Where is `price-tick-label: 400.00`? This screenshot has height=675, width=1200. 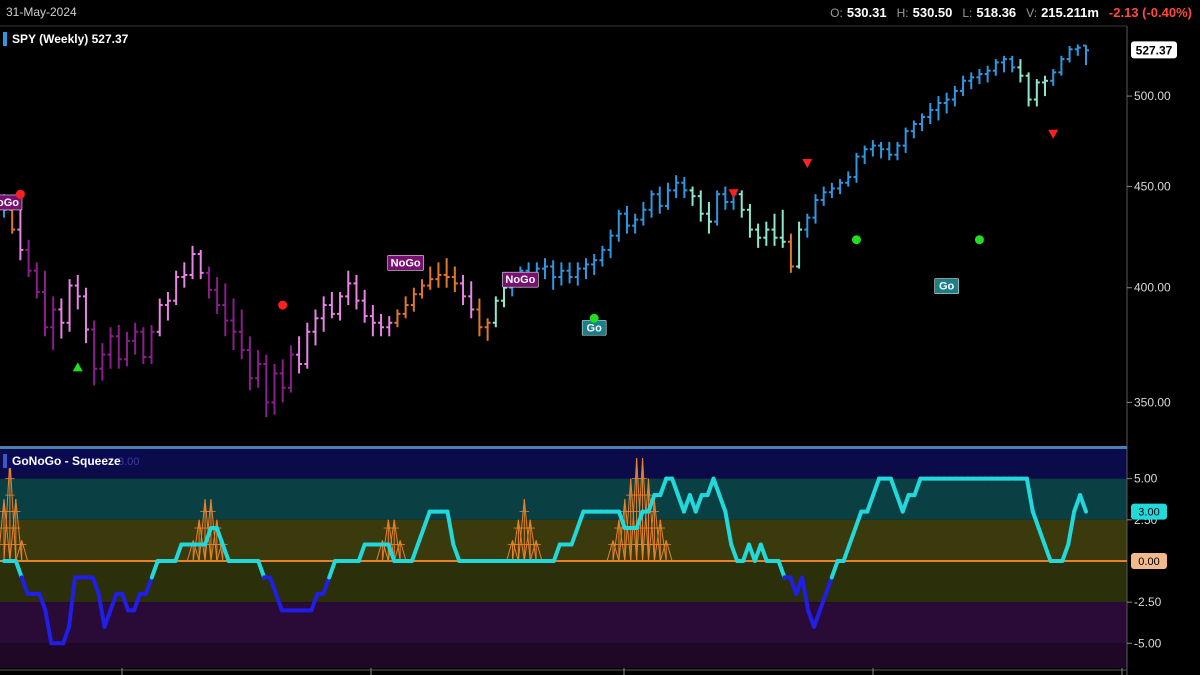 price-tick-label: 400.00 is located at coordinates (1152, 288).